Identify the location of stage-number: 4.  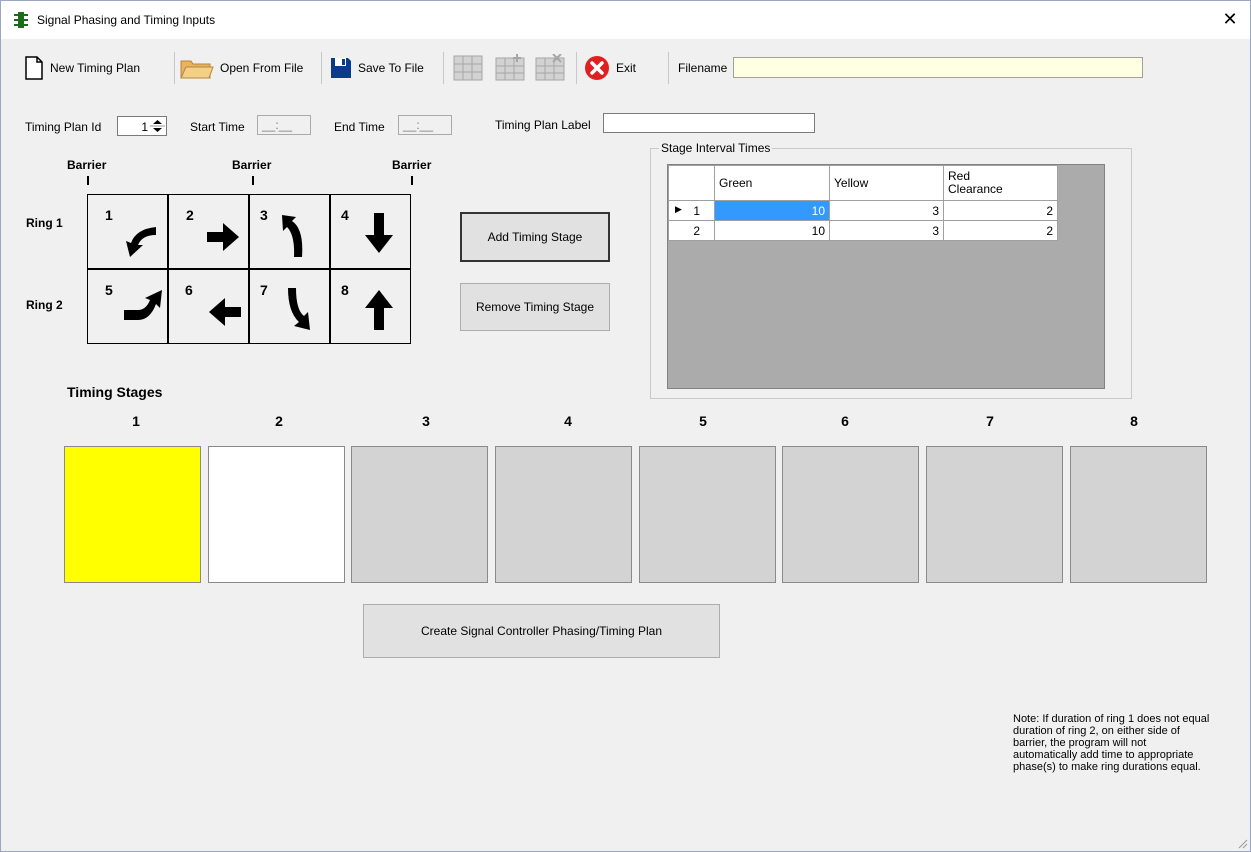
(568, 421).